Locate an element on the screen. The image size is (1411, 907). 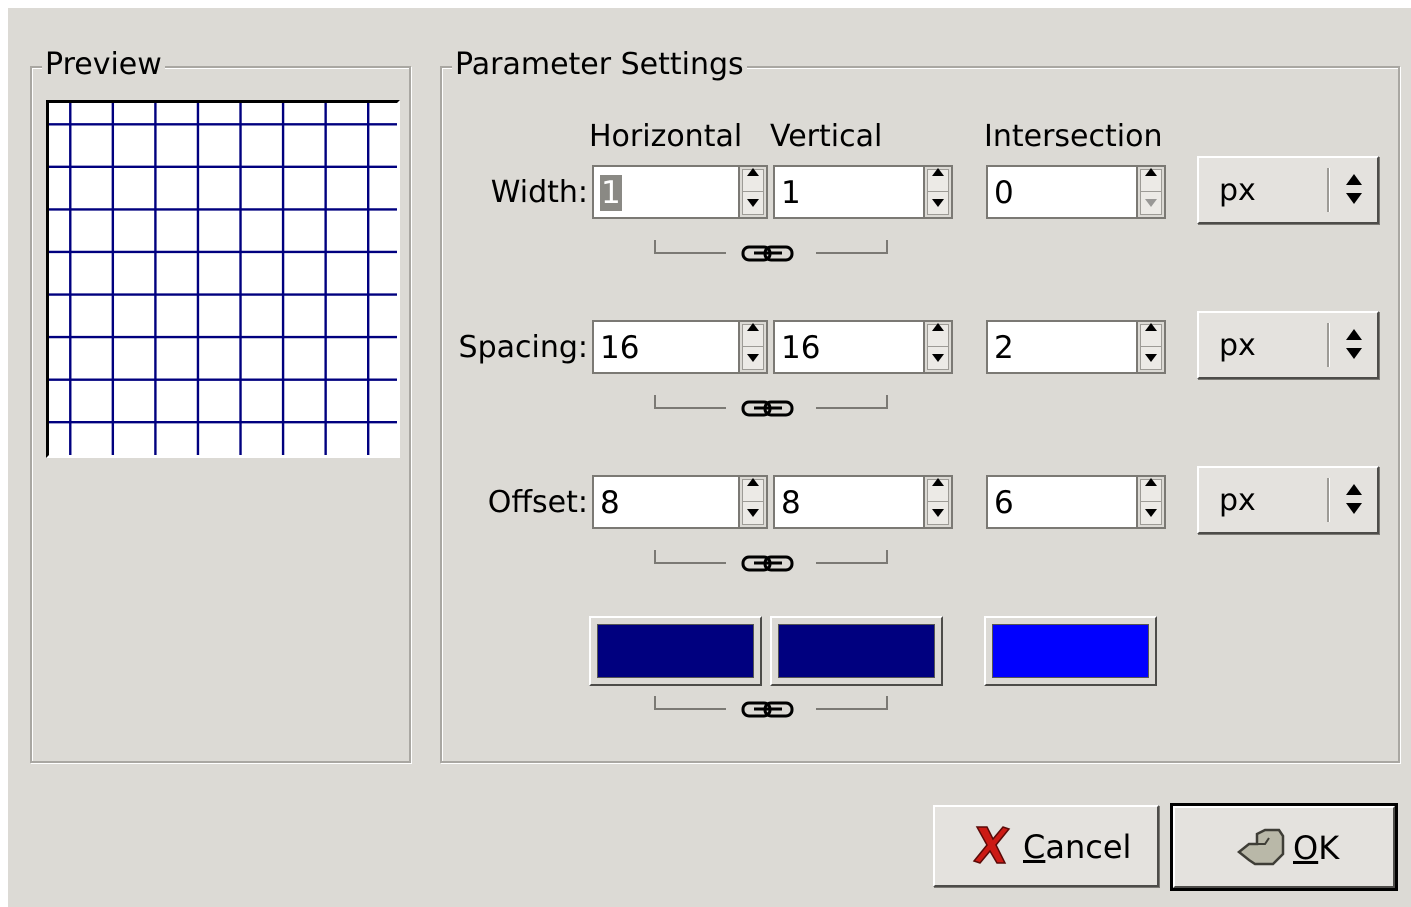
offset-horizontal-spinbutton: 8 is located at coordinates (680, 502).